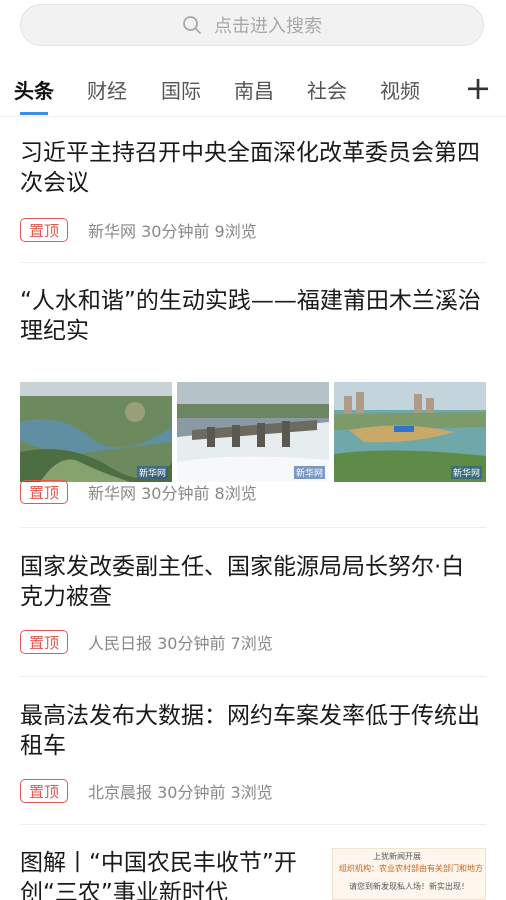 The image size is (506, 900). Describe the element at coordinates (253, 168) in the screenshot. I see `news-title: 习近平主持召开中央全面深化改革委员会第四次会议` at that location.